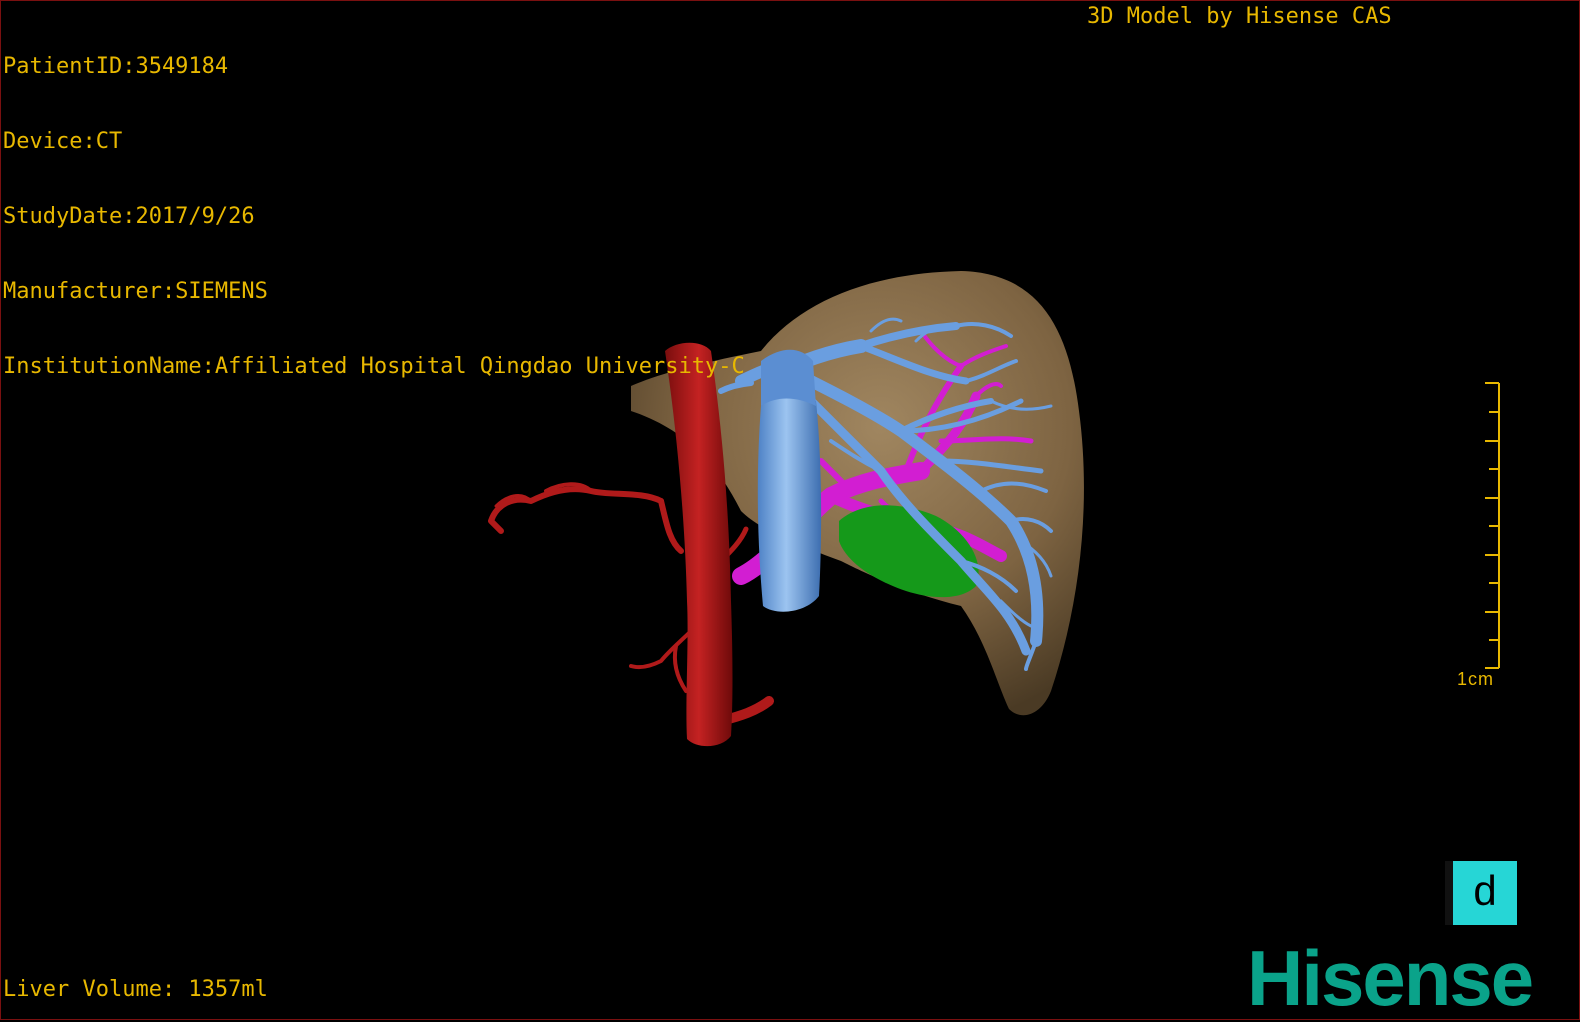 The height and width of the screenshot is (1022, 1580). I want to click on study-date: StudyDate:2017/9/26, so click(129, 216).